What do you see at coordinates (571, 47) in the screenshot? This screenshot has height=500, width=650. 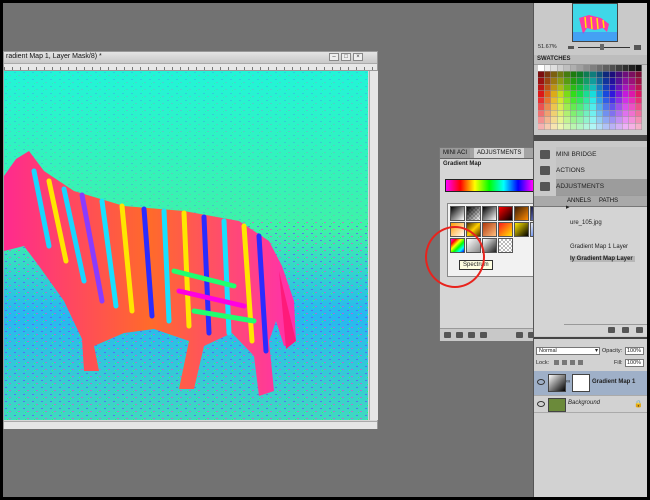 I see `zoom-out-icon` at bounding box center [571, 47].